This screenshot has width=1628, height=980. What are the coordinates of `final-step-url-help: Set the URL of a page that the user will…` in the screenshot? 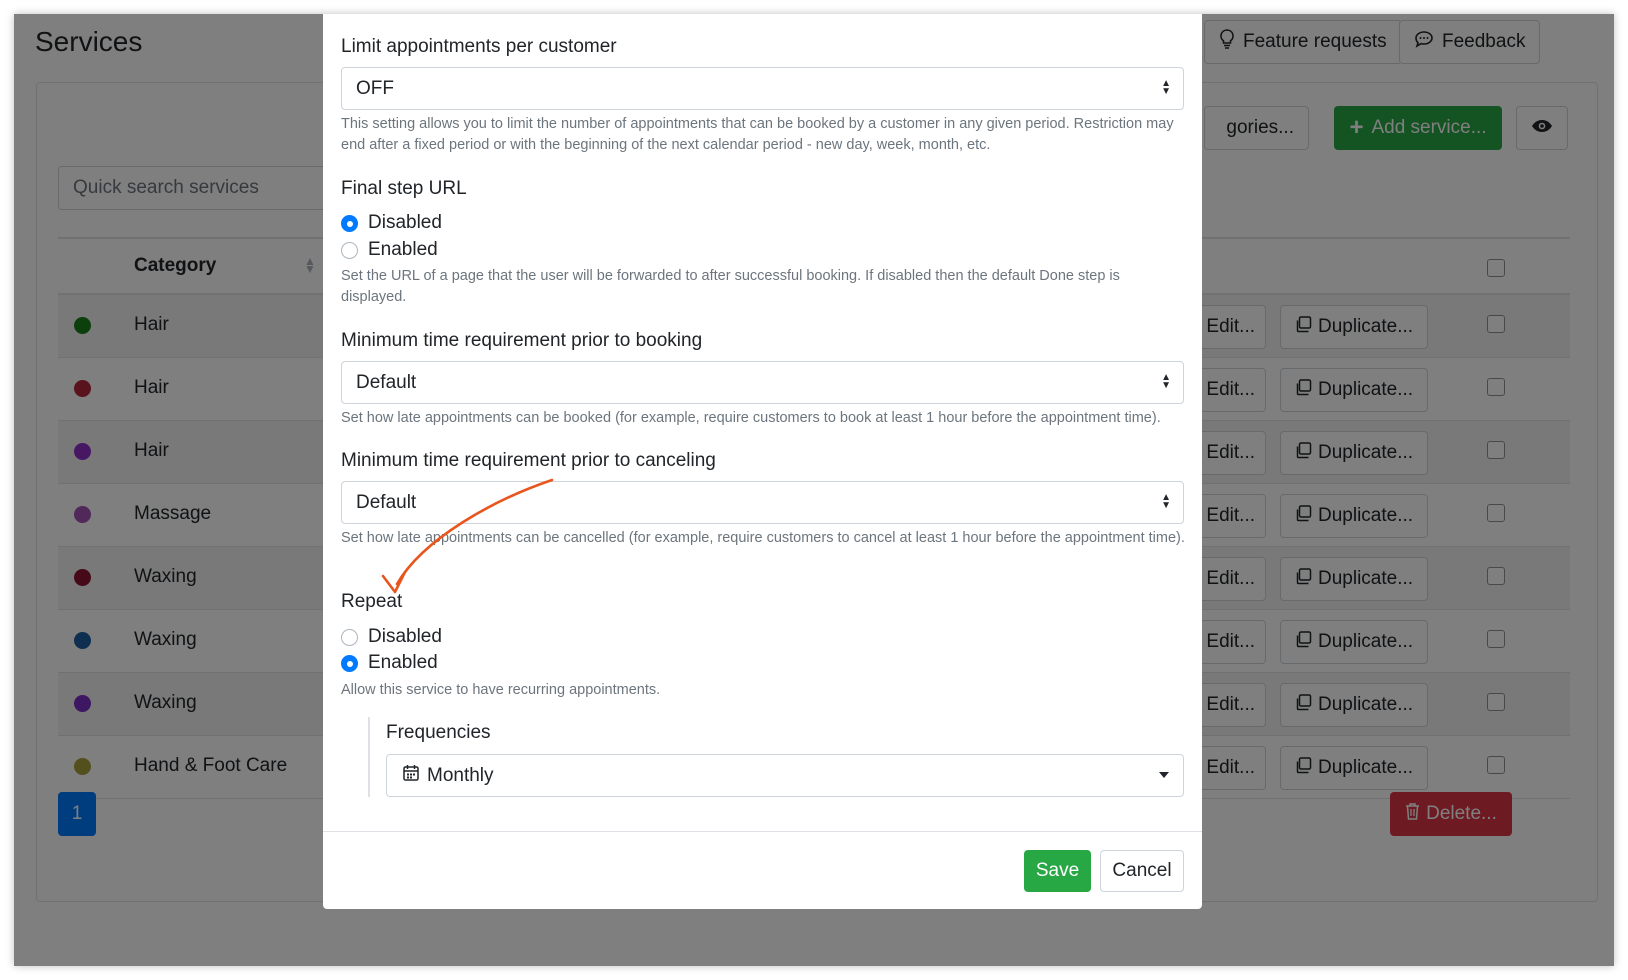 It's located at (730, 286).